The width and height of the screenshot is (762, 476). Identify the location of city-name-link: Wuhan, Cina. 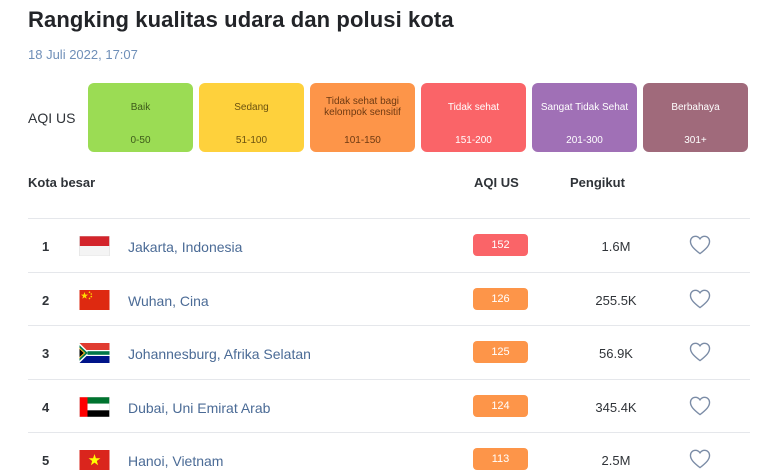
(168, 301).